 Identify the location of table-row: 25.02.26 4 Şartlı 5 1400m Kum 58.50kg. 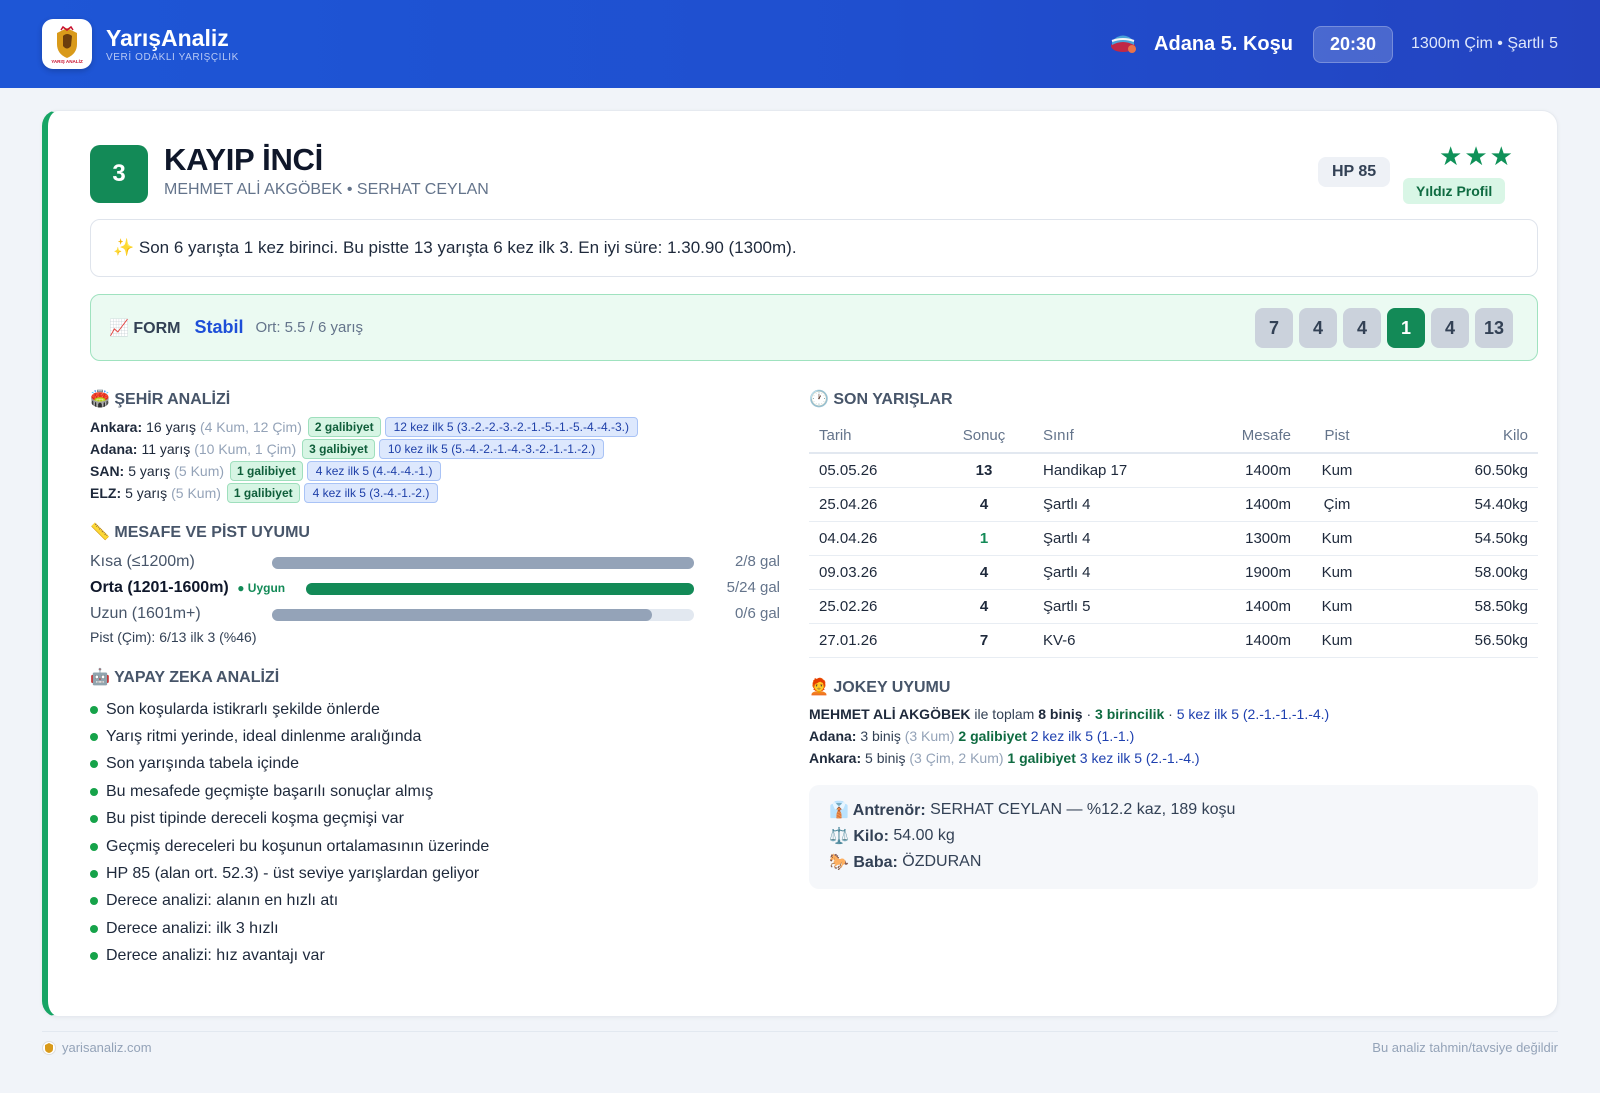
(1173, 606).